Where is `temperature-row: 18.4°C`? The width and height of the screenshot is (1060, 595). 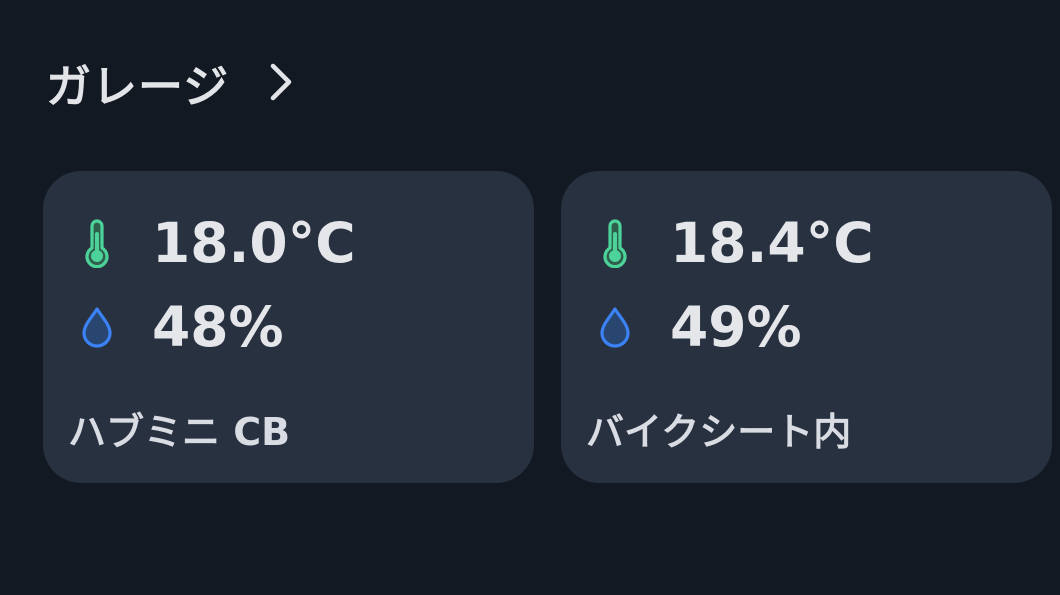
temperature-row: 18.4°C is located at coordinates (735, 243).